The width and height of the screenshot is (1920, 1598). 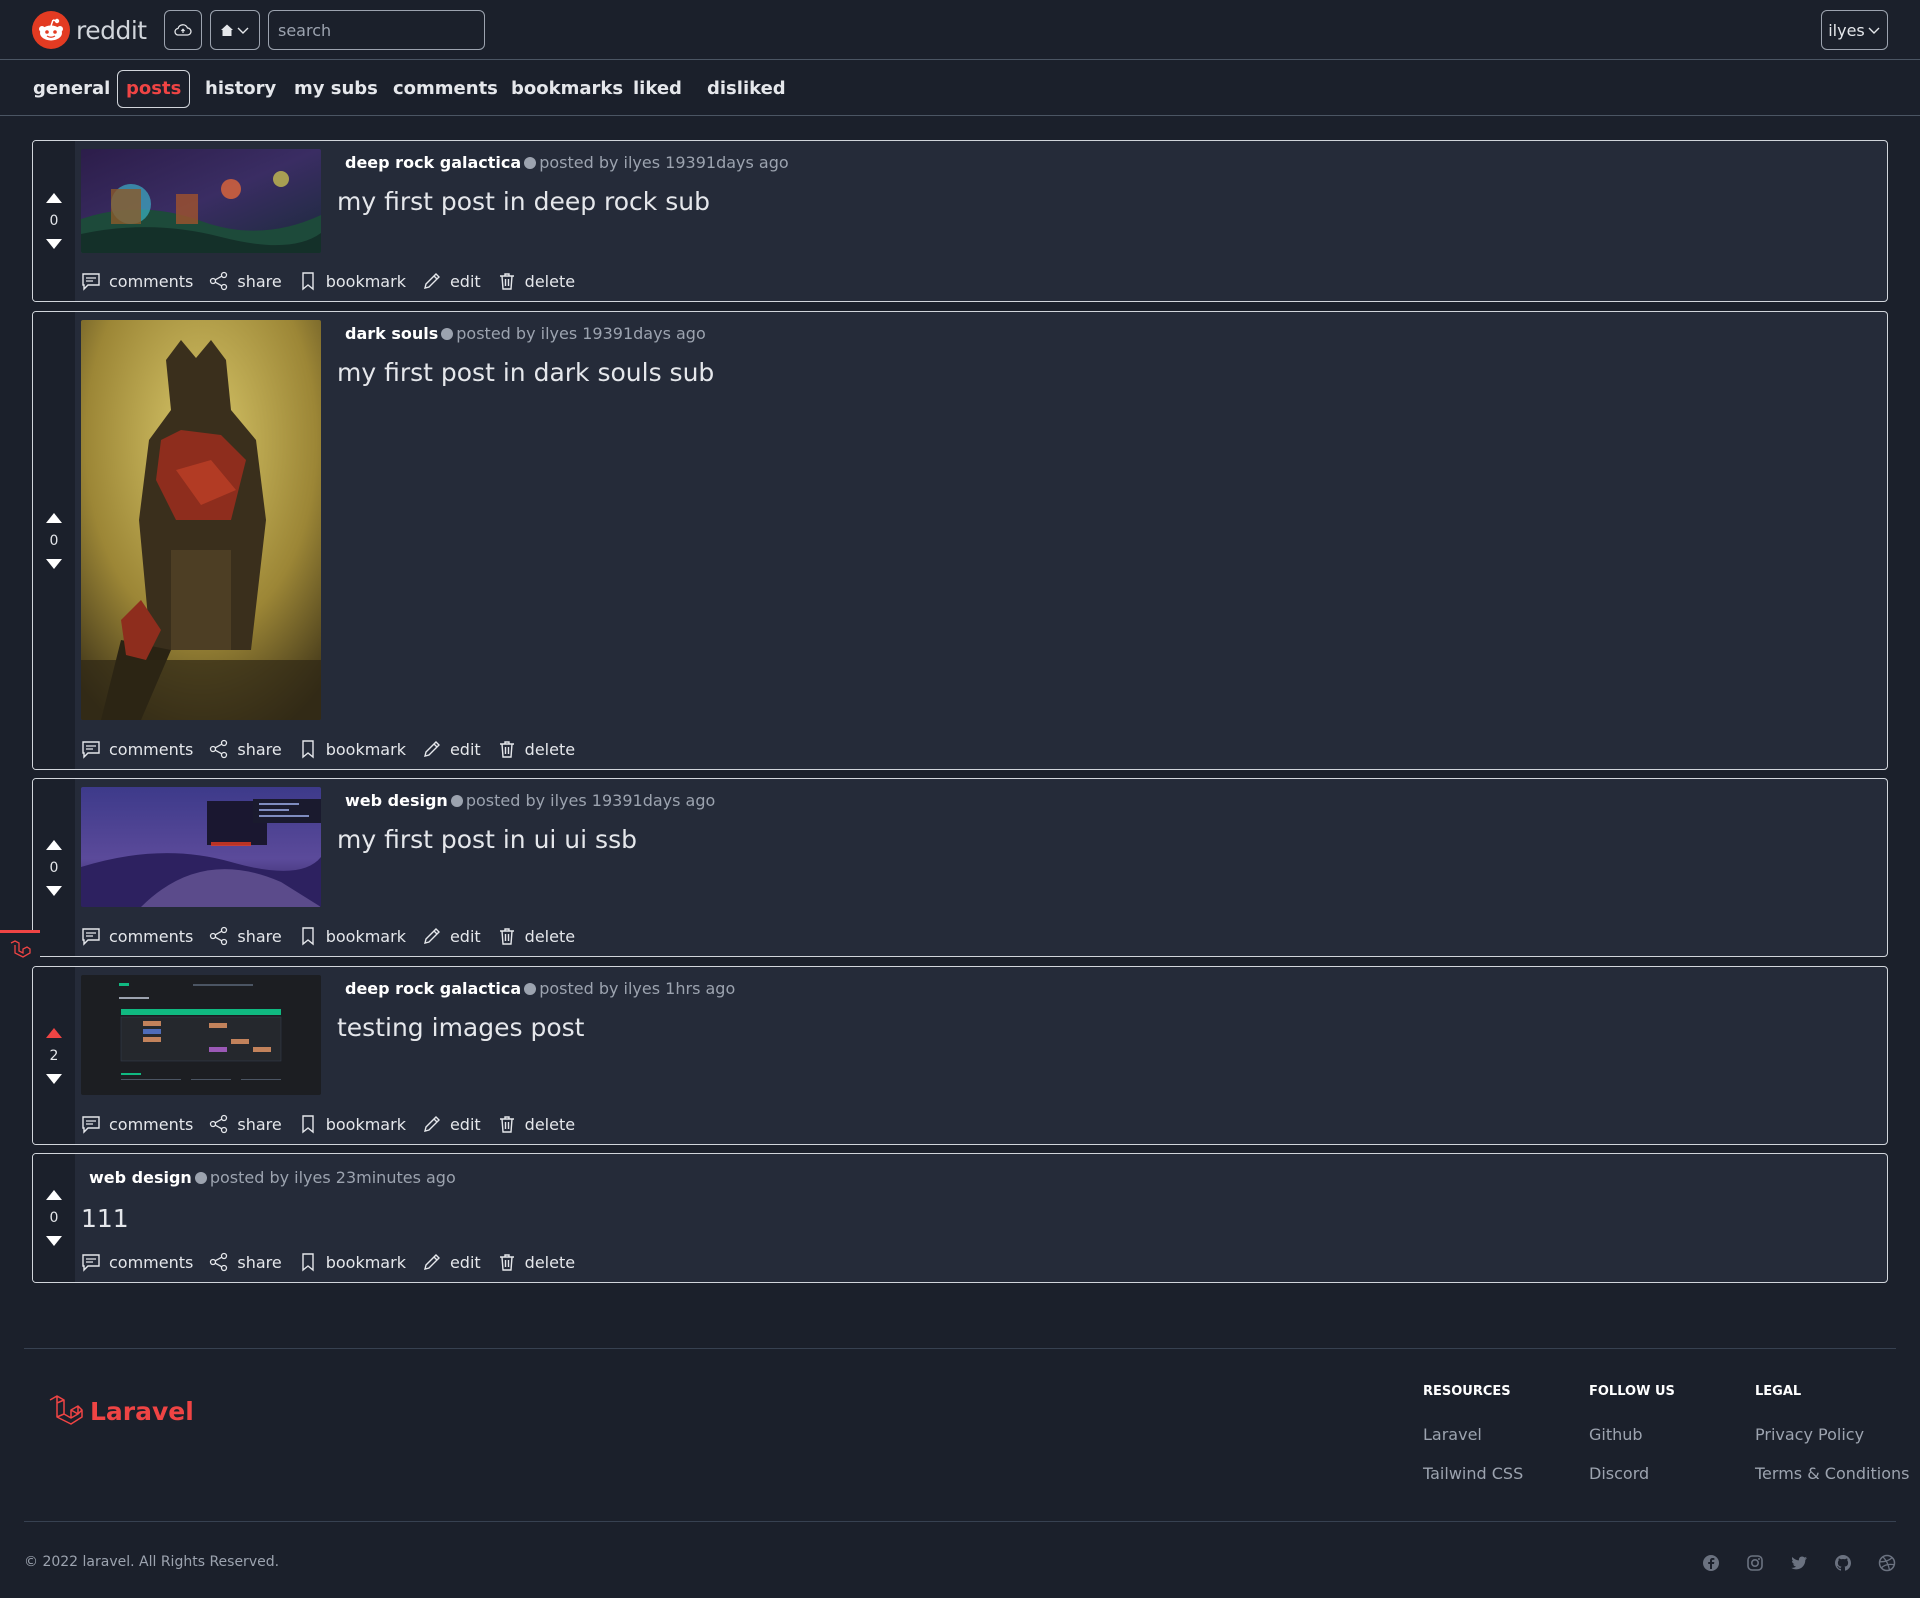 What do you see at coordinates (1632, 1434) in the screenshot?
I see `footer-link-github: Github` at bounding box center [1632, 1434].